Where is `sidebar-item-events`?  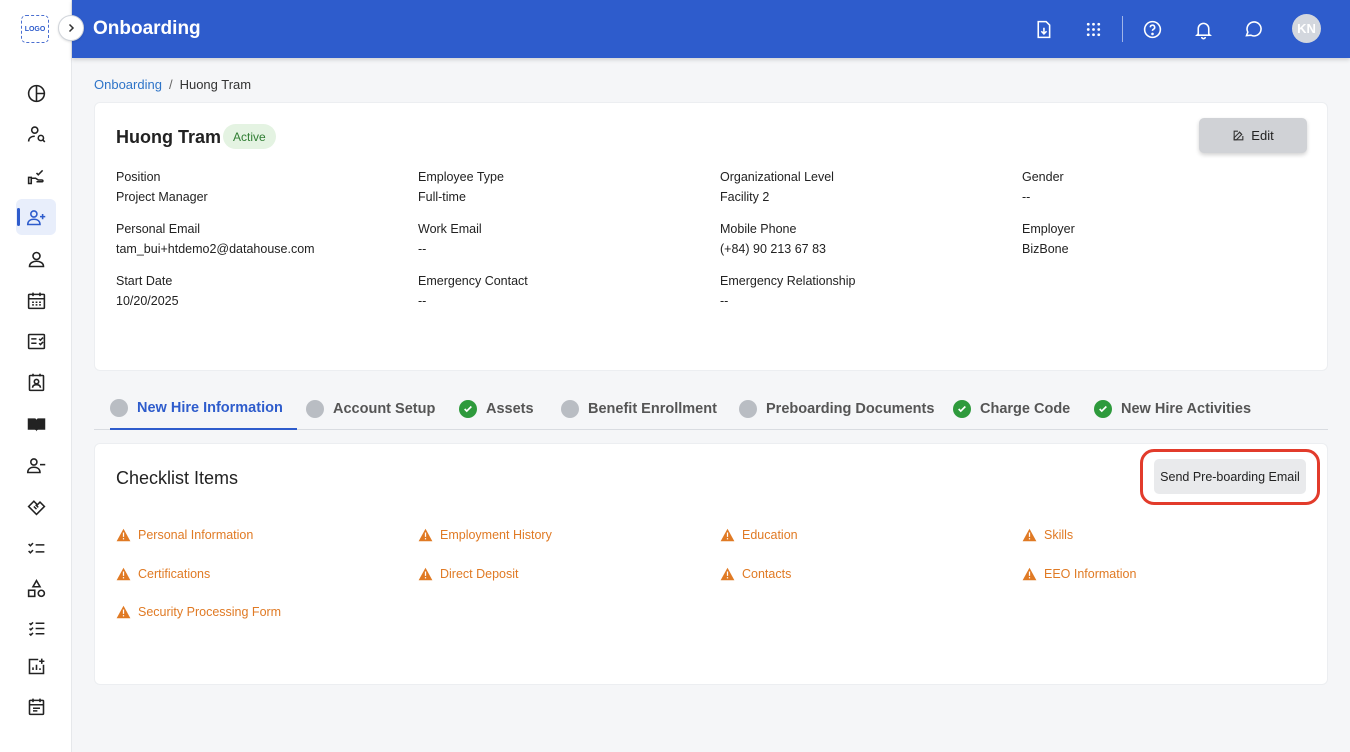
sidebar-item-events is located at coordinates (36, 706).